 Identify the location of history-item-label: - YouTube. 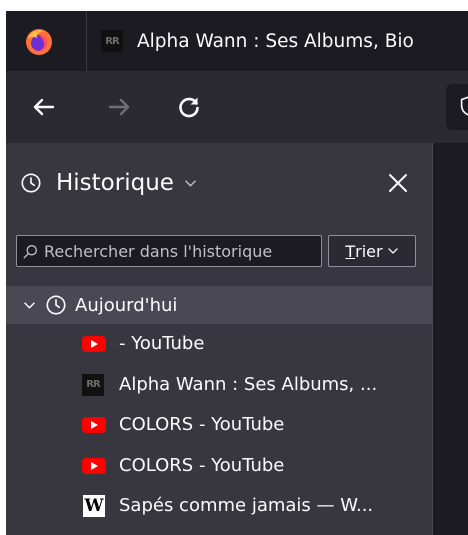
(162, 343).